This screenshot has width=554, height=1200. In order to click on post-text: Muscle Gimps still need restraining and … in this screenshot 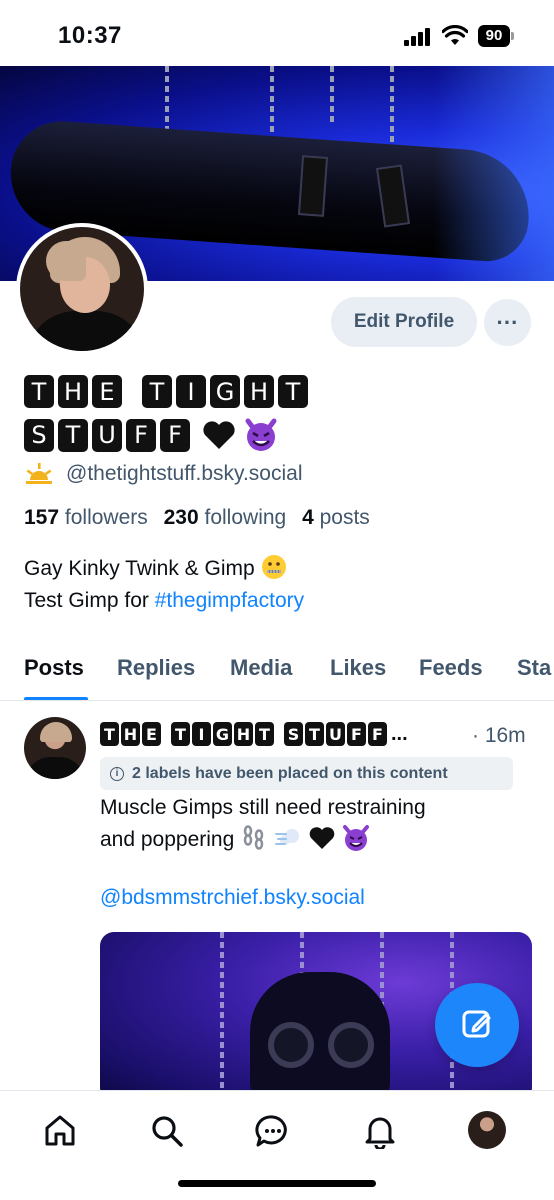, I will do `click(310, 824)`.